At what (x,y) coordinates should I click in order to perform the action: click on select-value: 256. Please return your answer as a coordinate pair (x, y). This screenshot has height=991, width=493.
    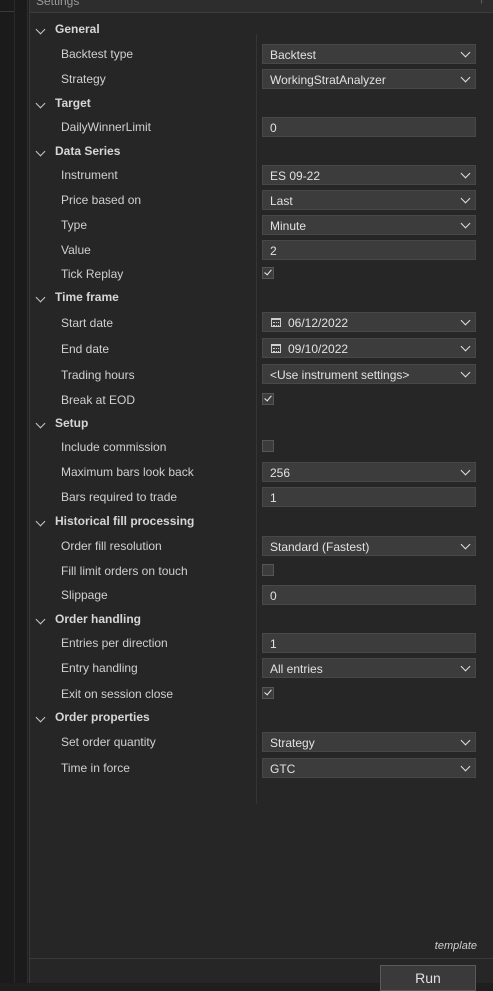
    Looking at the image, I should click on (280, 473).